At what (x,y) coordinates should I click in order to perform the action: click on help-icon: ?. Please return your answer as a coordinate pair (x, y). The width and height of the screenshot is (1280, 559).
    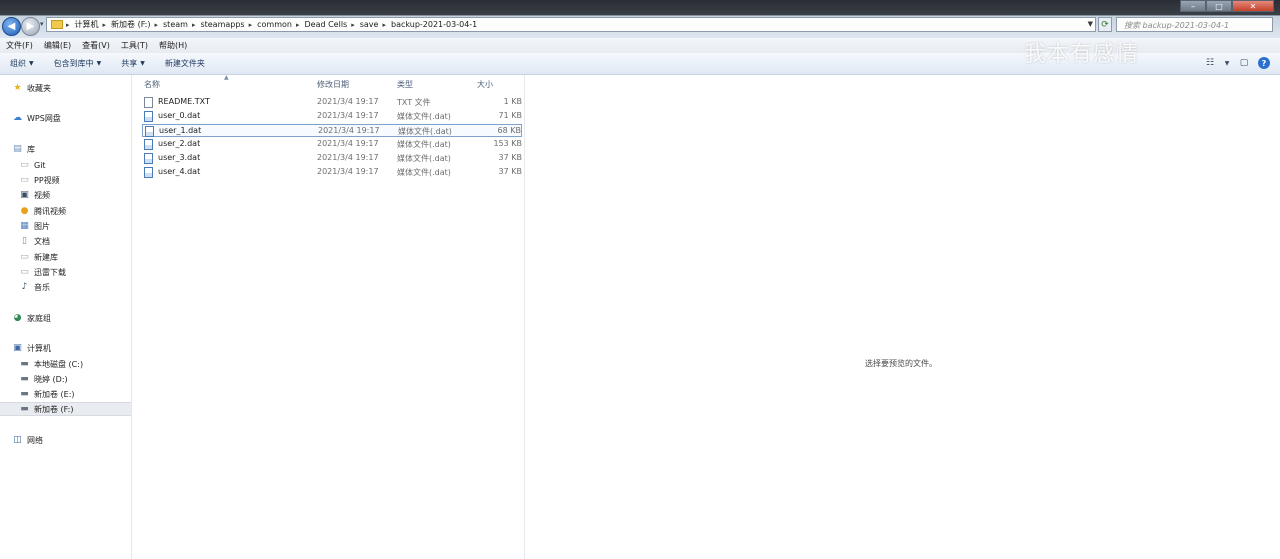
    Looking at the image, I should click on (1264, 63).